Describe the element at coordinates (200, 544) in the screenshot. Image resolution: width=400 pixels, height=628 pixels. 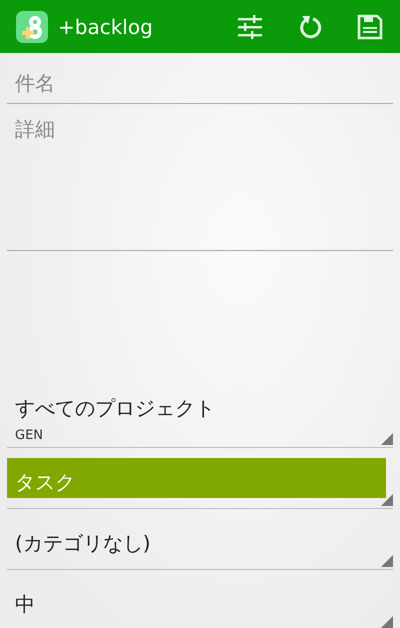
I see `dropdown-spinner: (カテゴリなし)` at that location.